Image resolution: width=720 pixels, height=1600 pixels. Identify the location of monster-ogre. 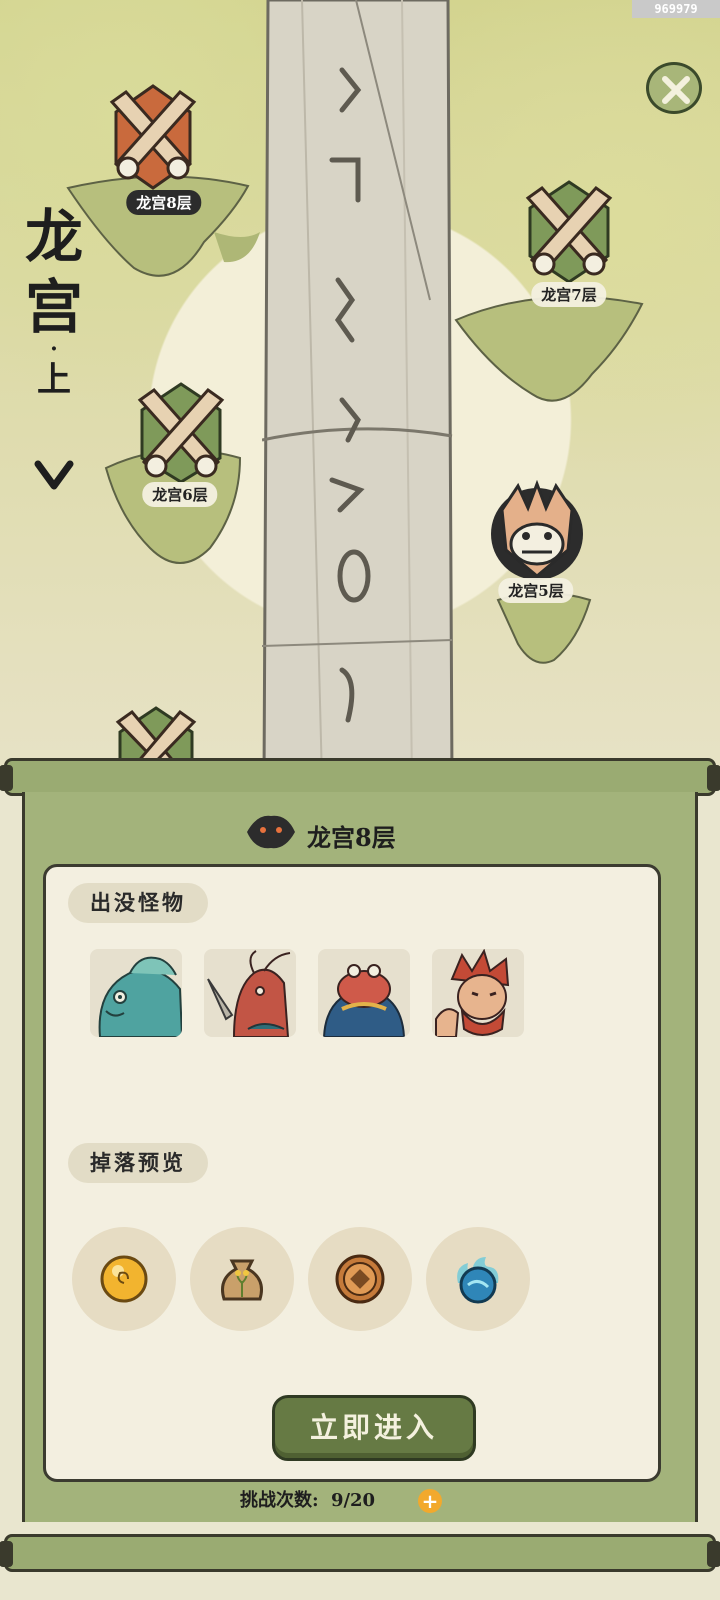
(478, 993).